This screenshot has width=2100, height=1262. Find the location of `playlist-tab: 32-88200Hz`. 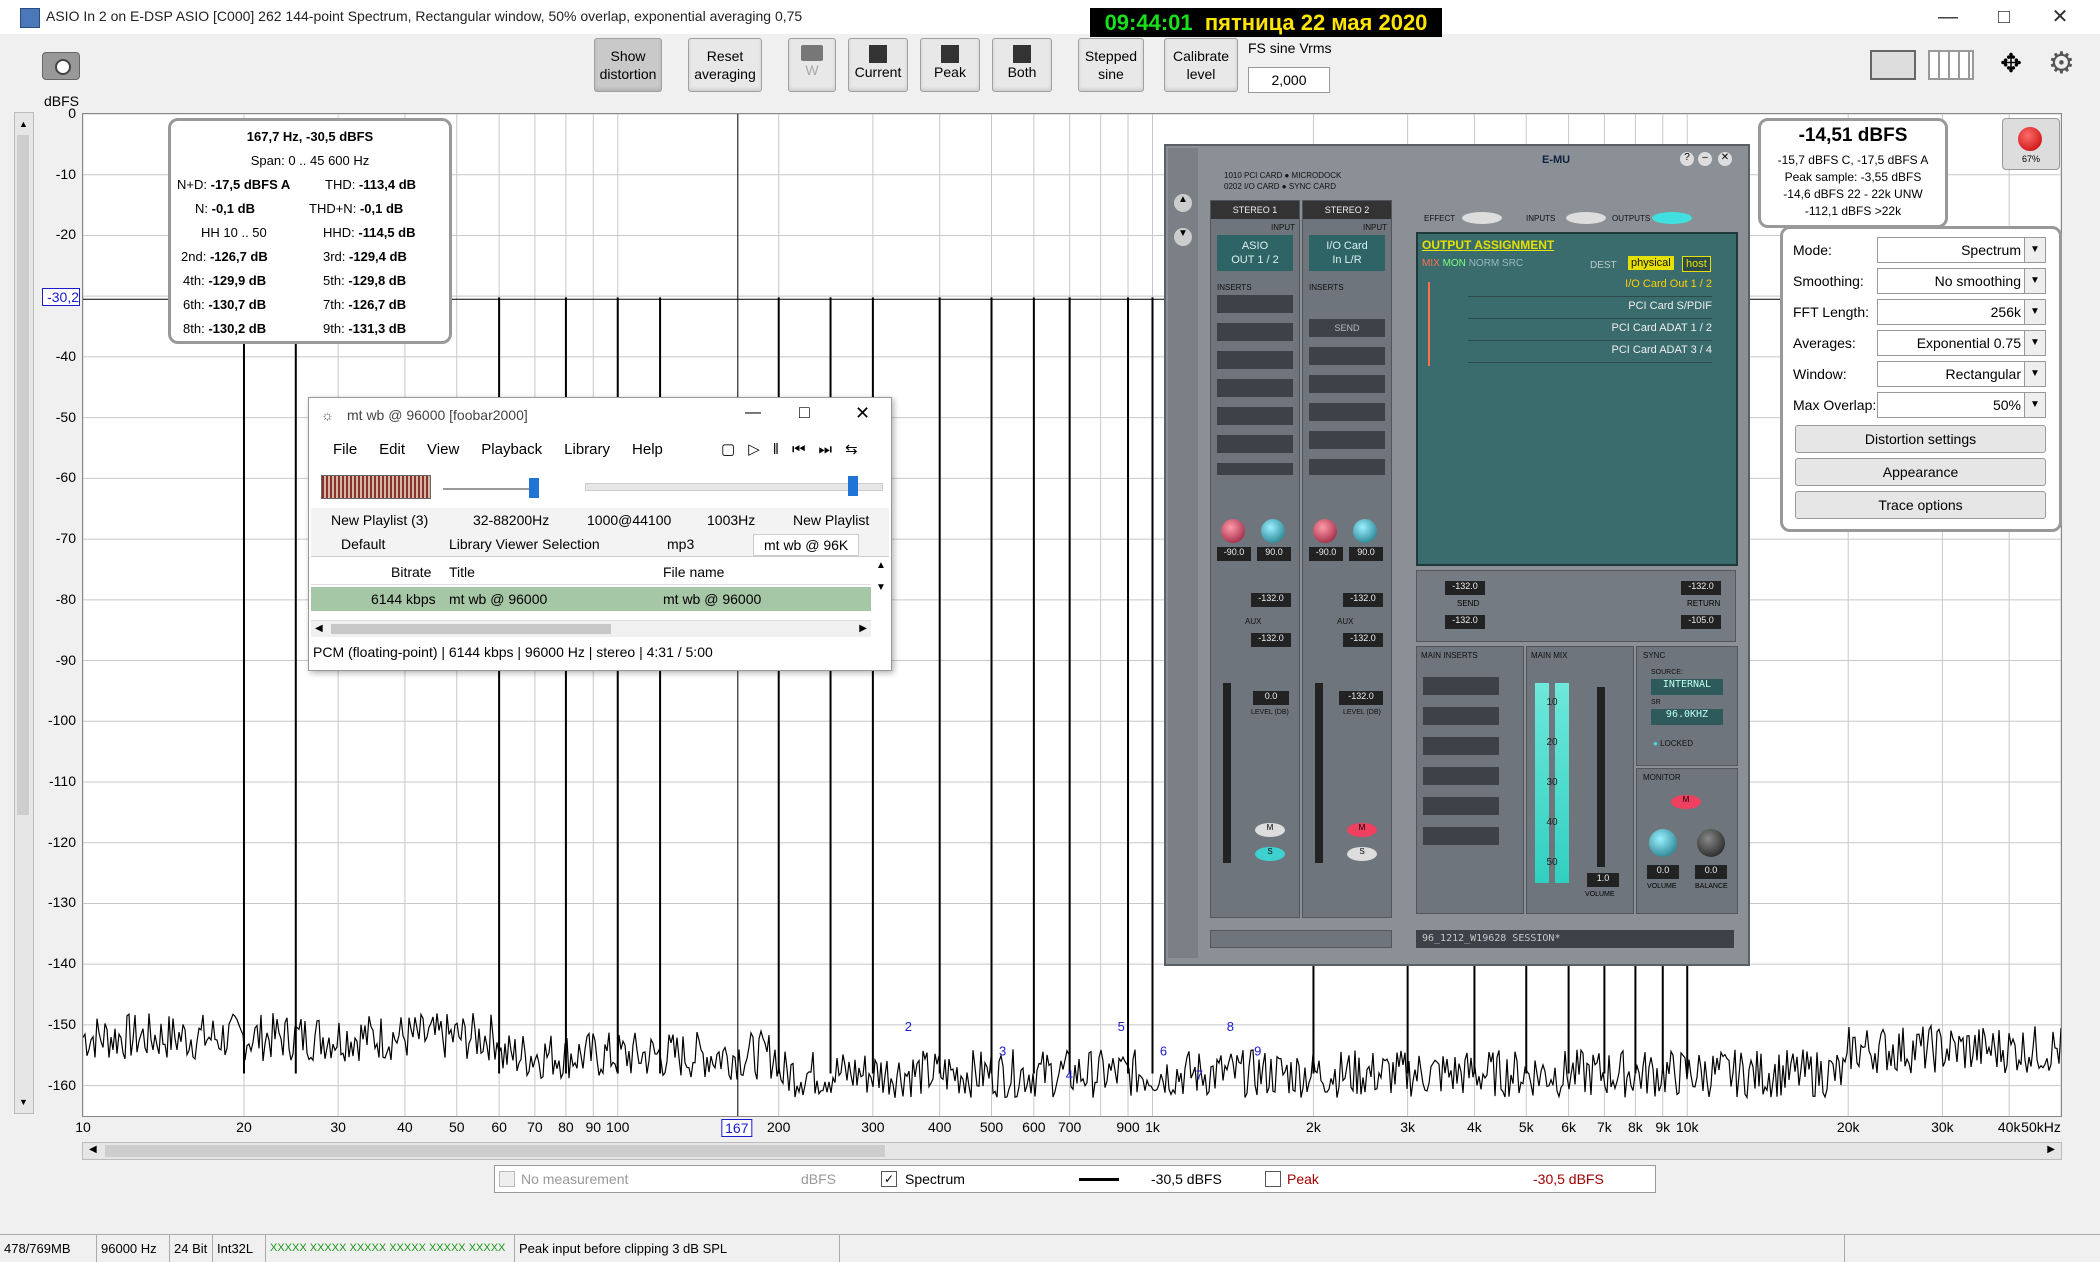

playlist-tab: 32-88200Hz is located at coordinates (511, 520).